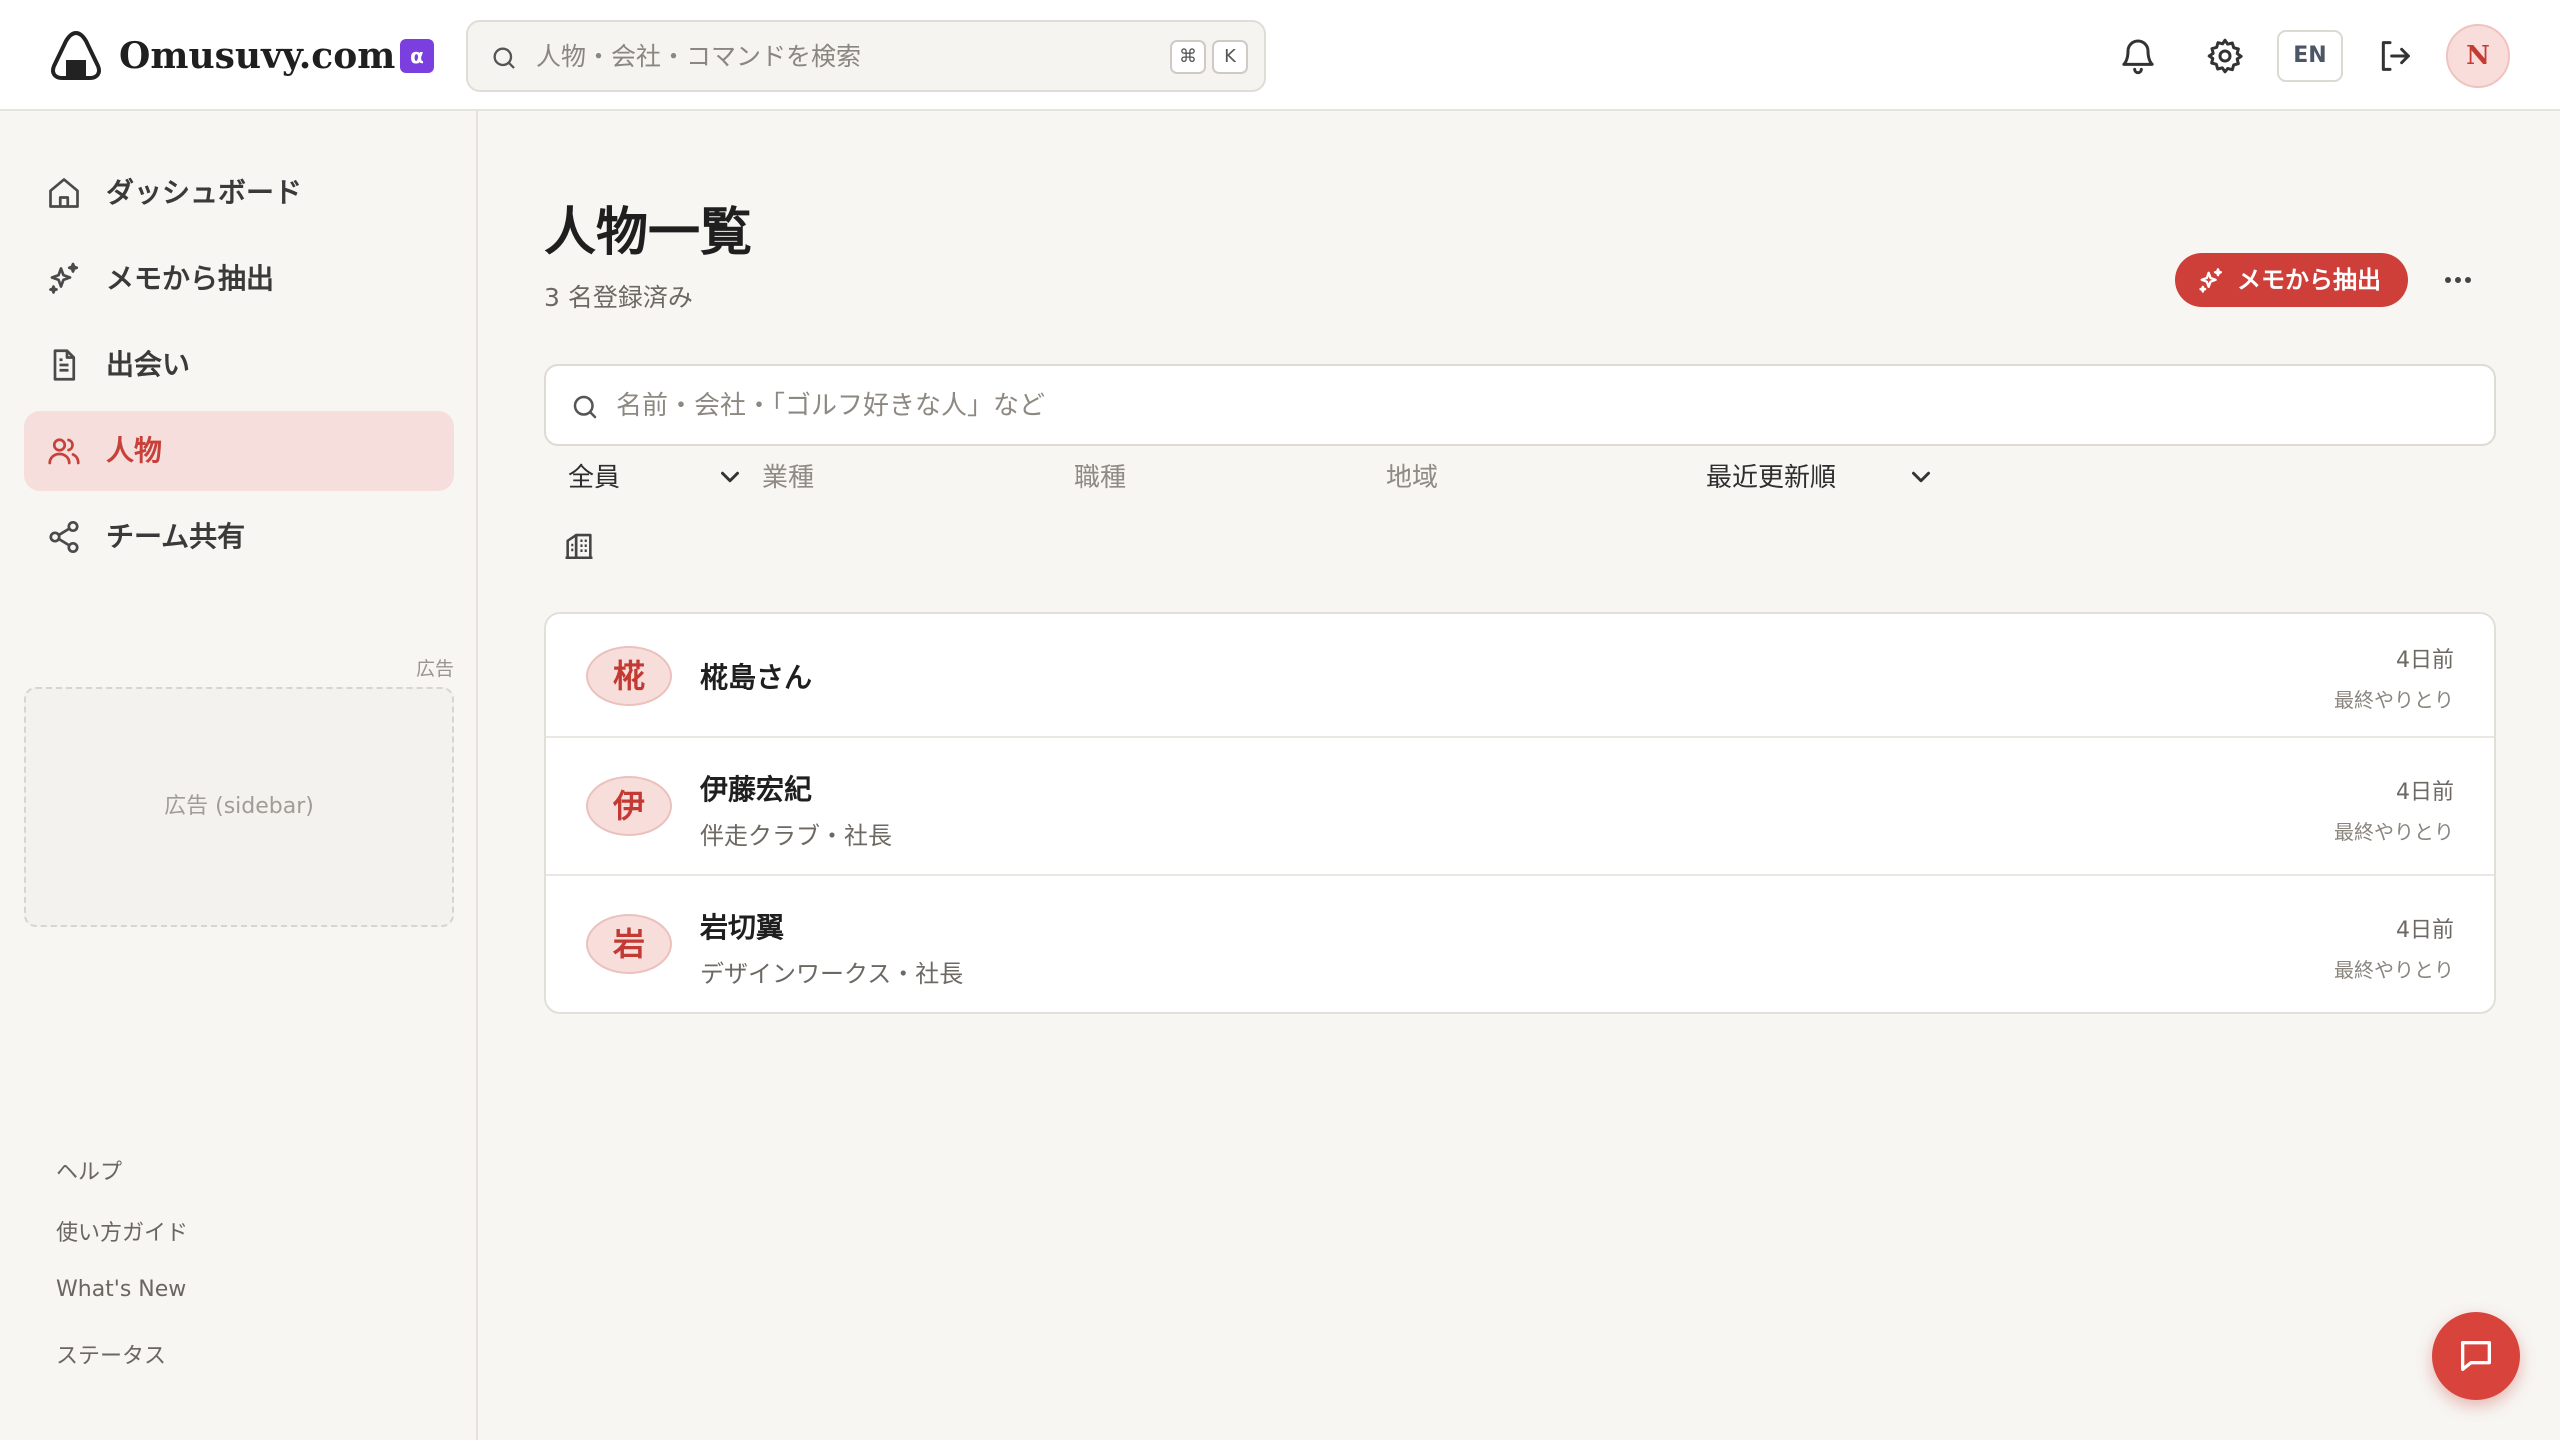 Image resolution: width=2560 pixels, height=1440 pixels. What do you see at coordinates (776, 56) in the screenshot?
I see `global-search-input` at bounding box center [776, 56].